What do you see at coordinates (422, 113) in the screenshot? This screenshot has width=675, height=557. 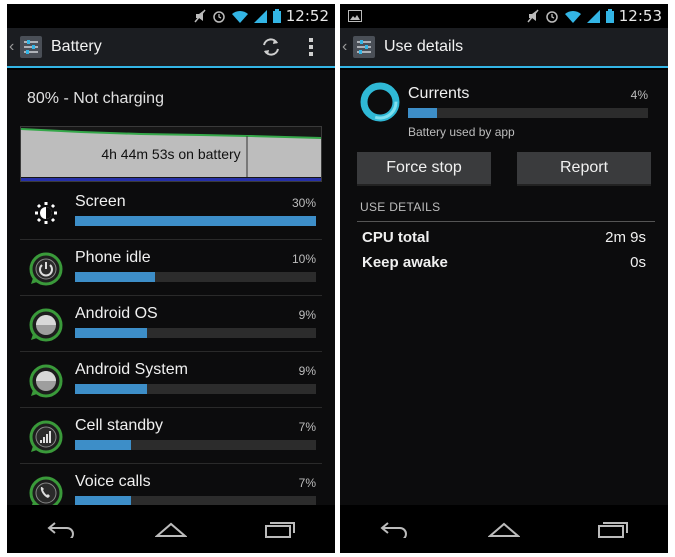 I see `app-usage-bar-fill` at bounding box center [422, 113].